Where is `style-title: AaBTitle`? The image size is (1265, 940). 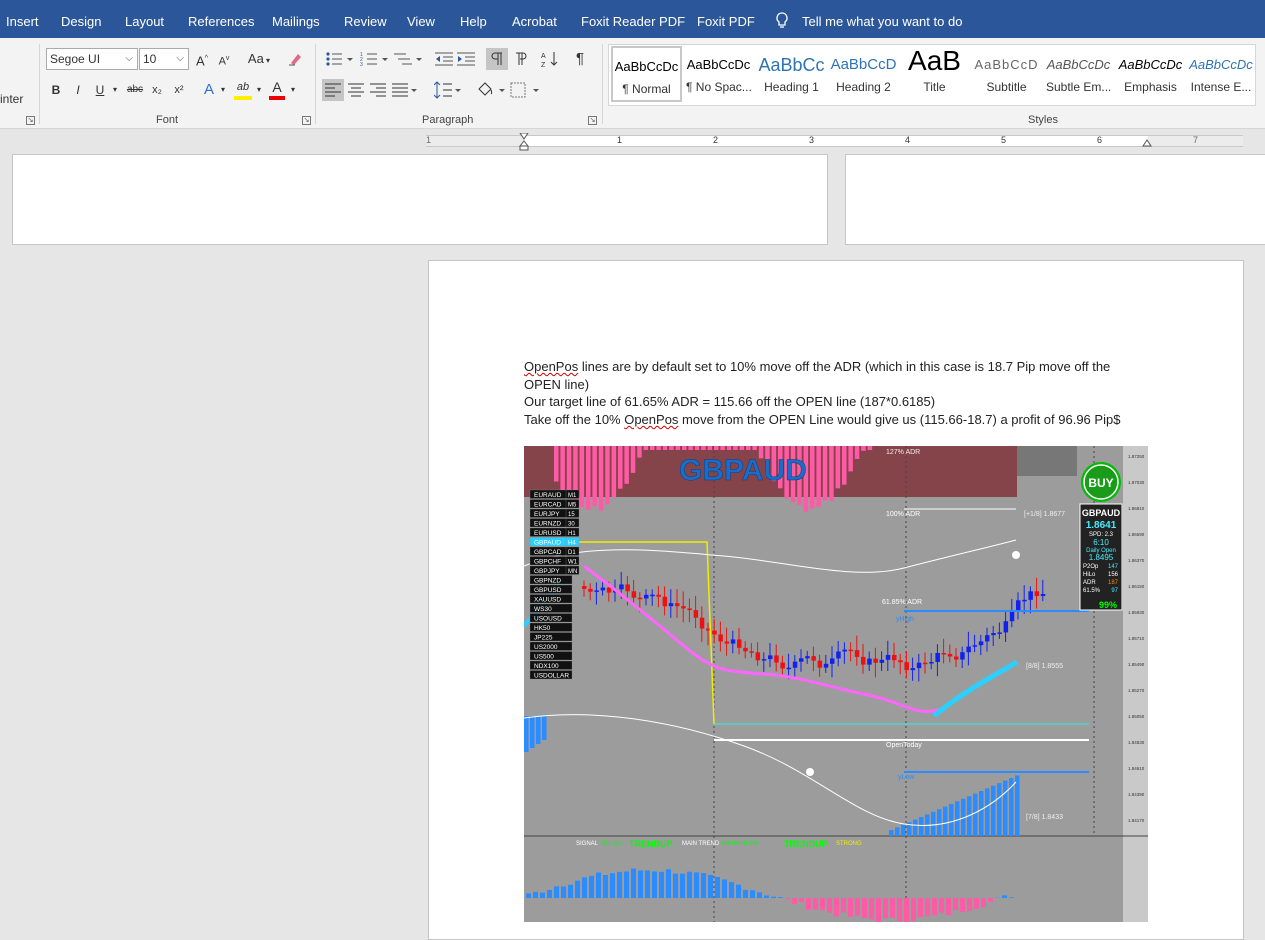
style-title: AaBTitle is located at coordinates (934, 74).